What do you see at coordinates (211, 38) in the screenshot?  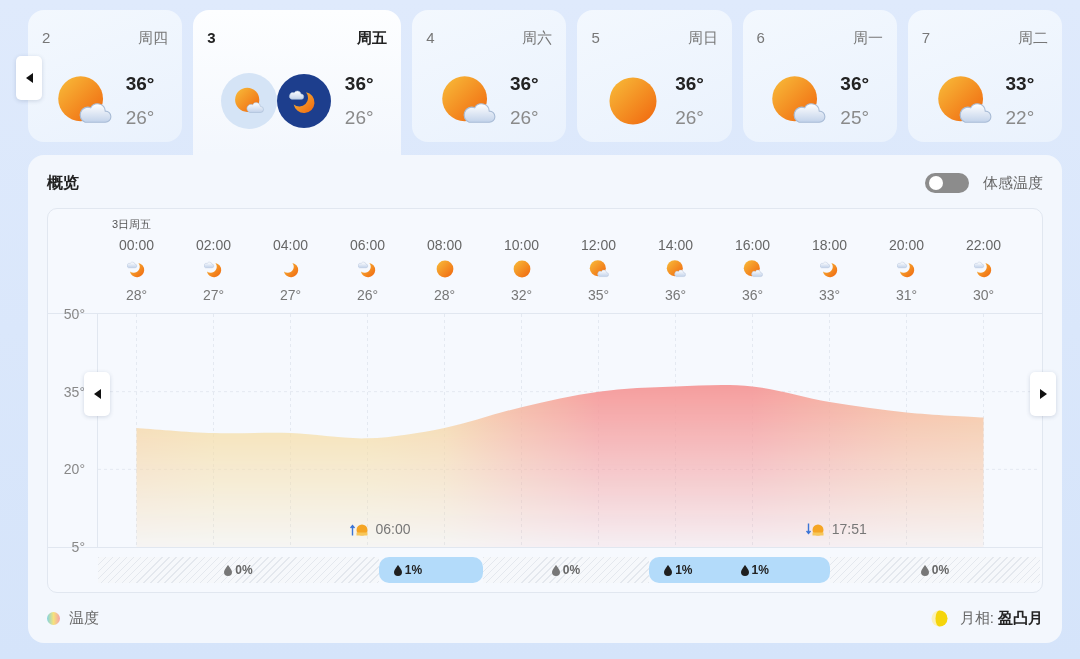 I see `day-number: 3` at bounding box center [211, 38].